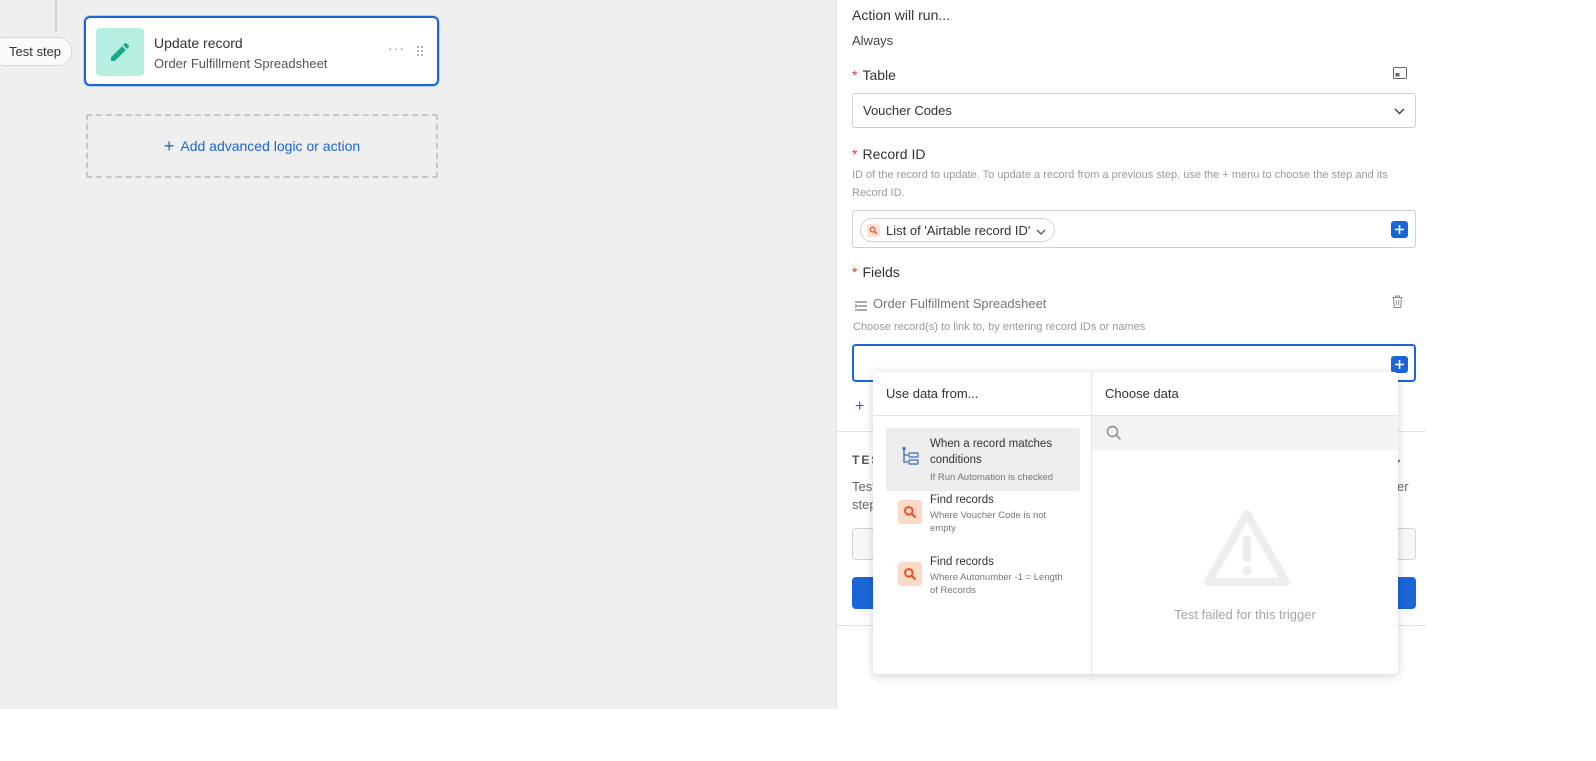 Image resolution: width=1596 pixels, height=761 pixels. What do you see at coordinates (1134, 229) in the screenshot?
I see `record-id-input: List of 'Airtable record ID'` at bounding box center [1134, 229].